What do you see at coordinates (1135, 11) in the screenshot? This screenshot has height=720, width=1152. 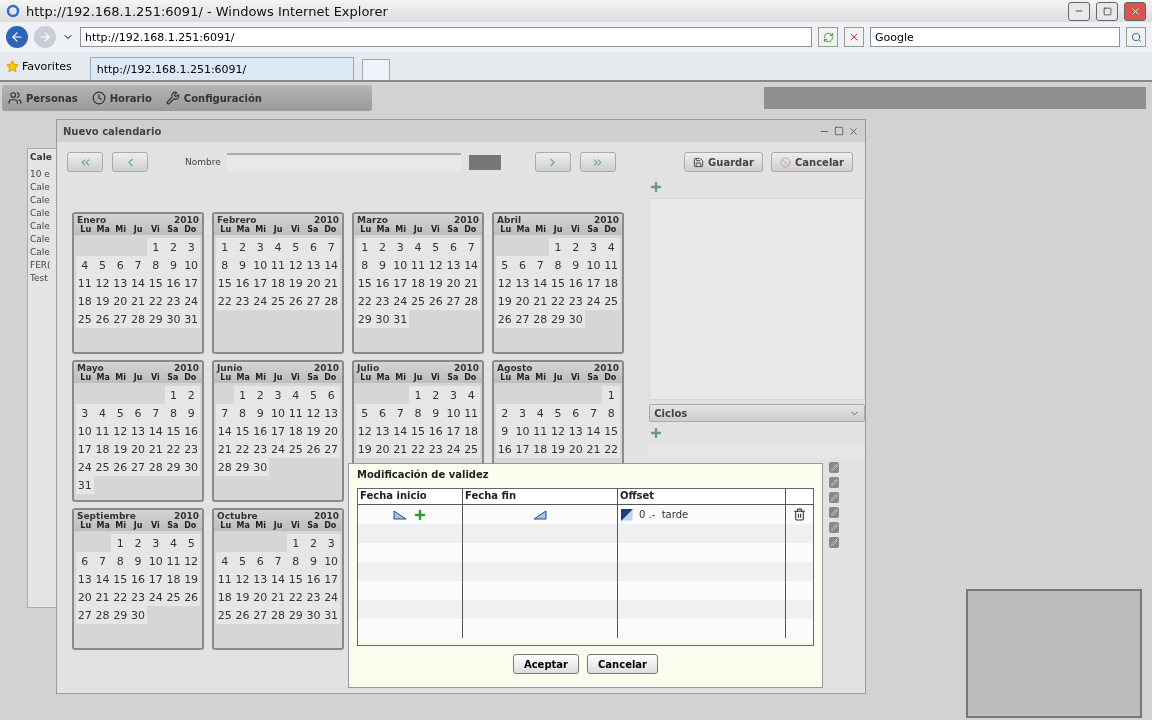 I see `close-button` at bounding box center [1135, 11].